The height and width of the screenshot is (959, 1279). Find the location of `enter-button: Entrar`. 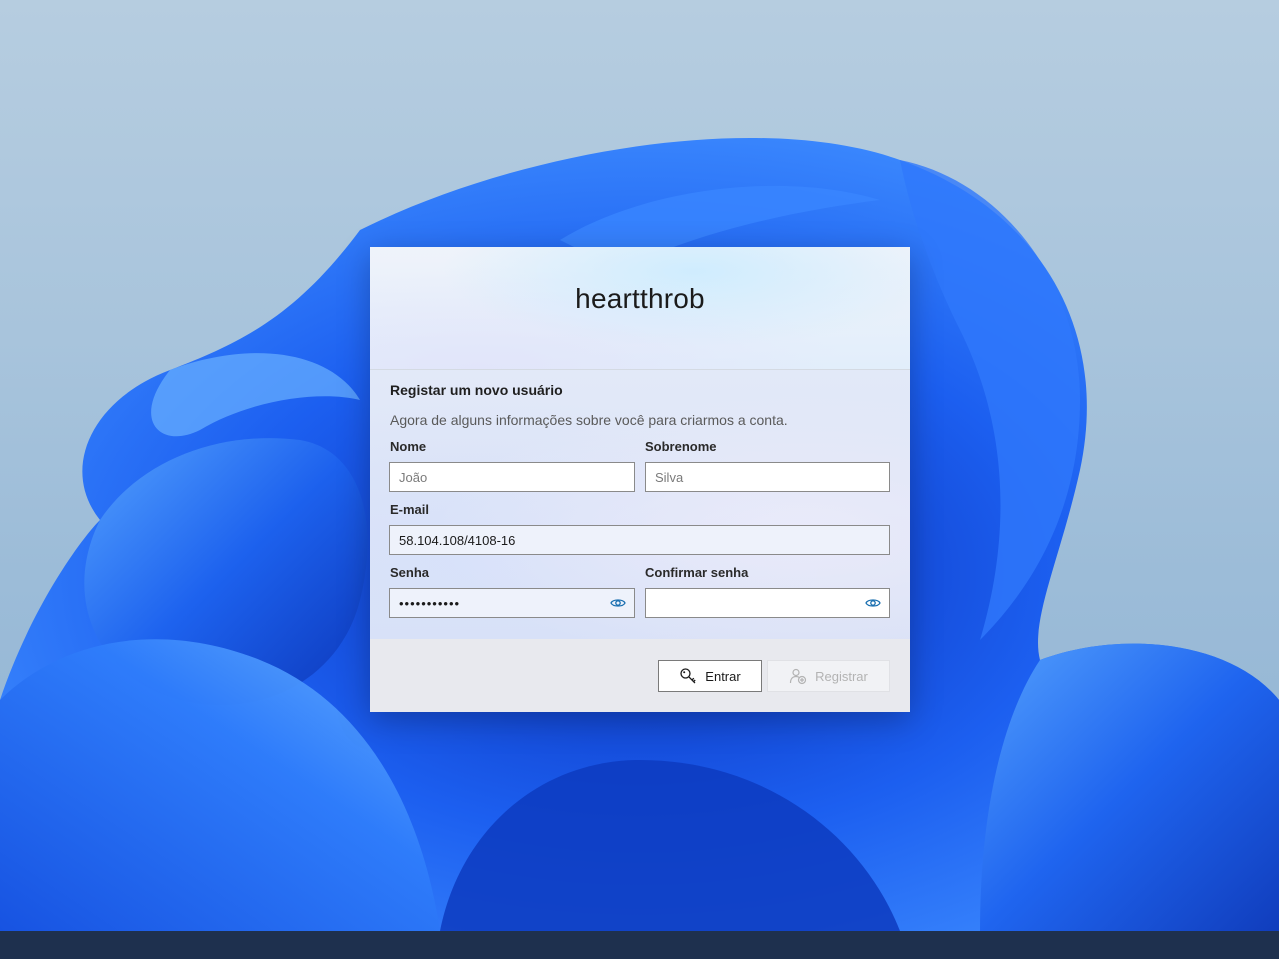

enter-button: Entrar is located at coordinates (710, 676).